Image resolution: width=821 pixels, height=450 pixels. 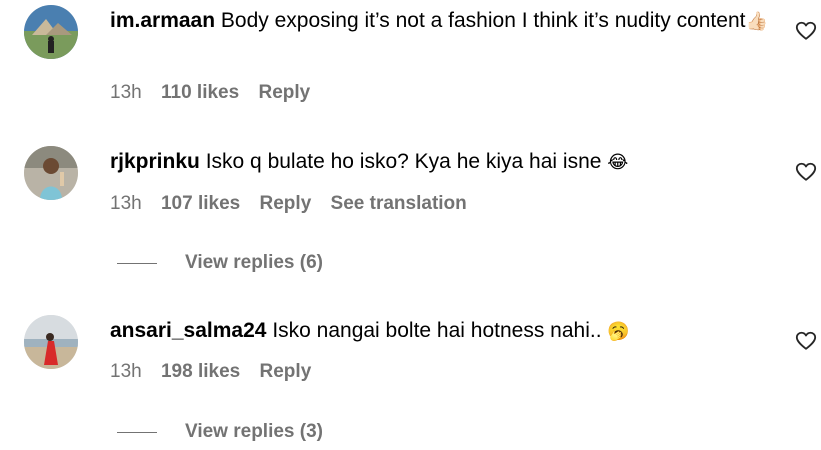 I want to click on likes-count: 198 likes, so click(x=200, y=371).